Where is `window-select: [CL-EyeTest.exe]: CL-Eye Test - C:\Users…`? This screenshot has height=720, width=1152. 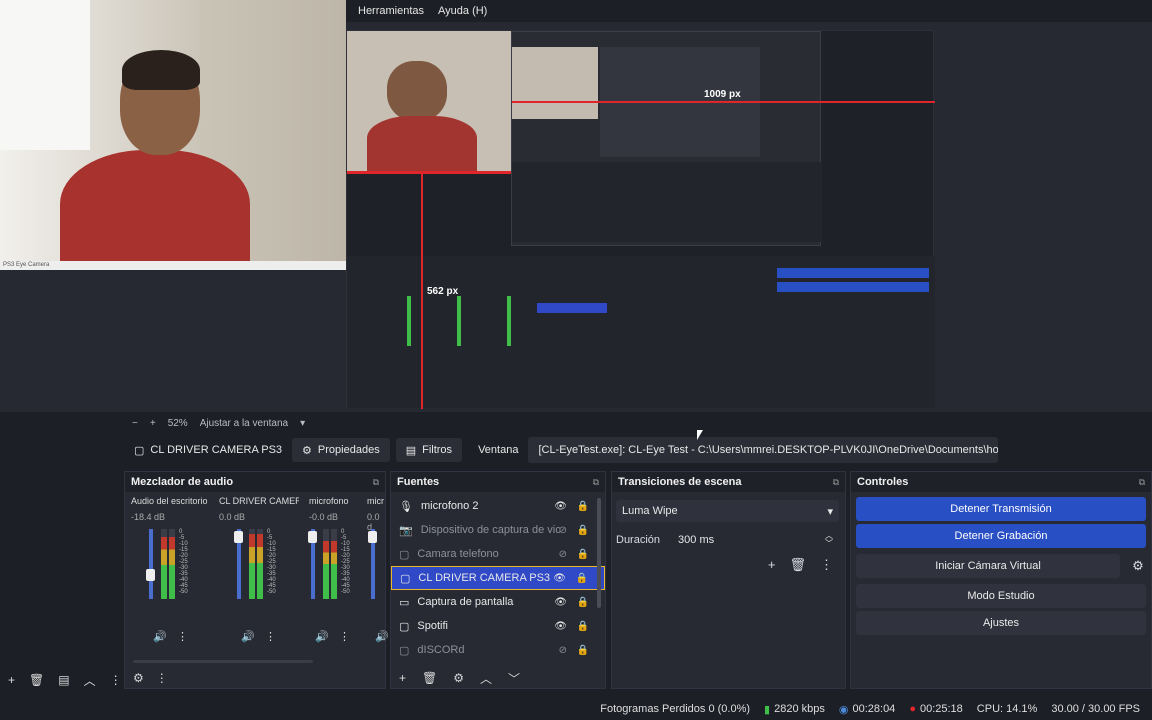 window-select: [CL-EyeTest.exe]: CL-Eye Test - C:\Users… is located at coordinates (763, 450).